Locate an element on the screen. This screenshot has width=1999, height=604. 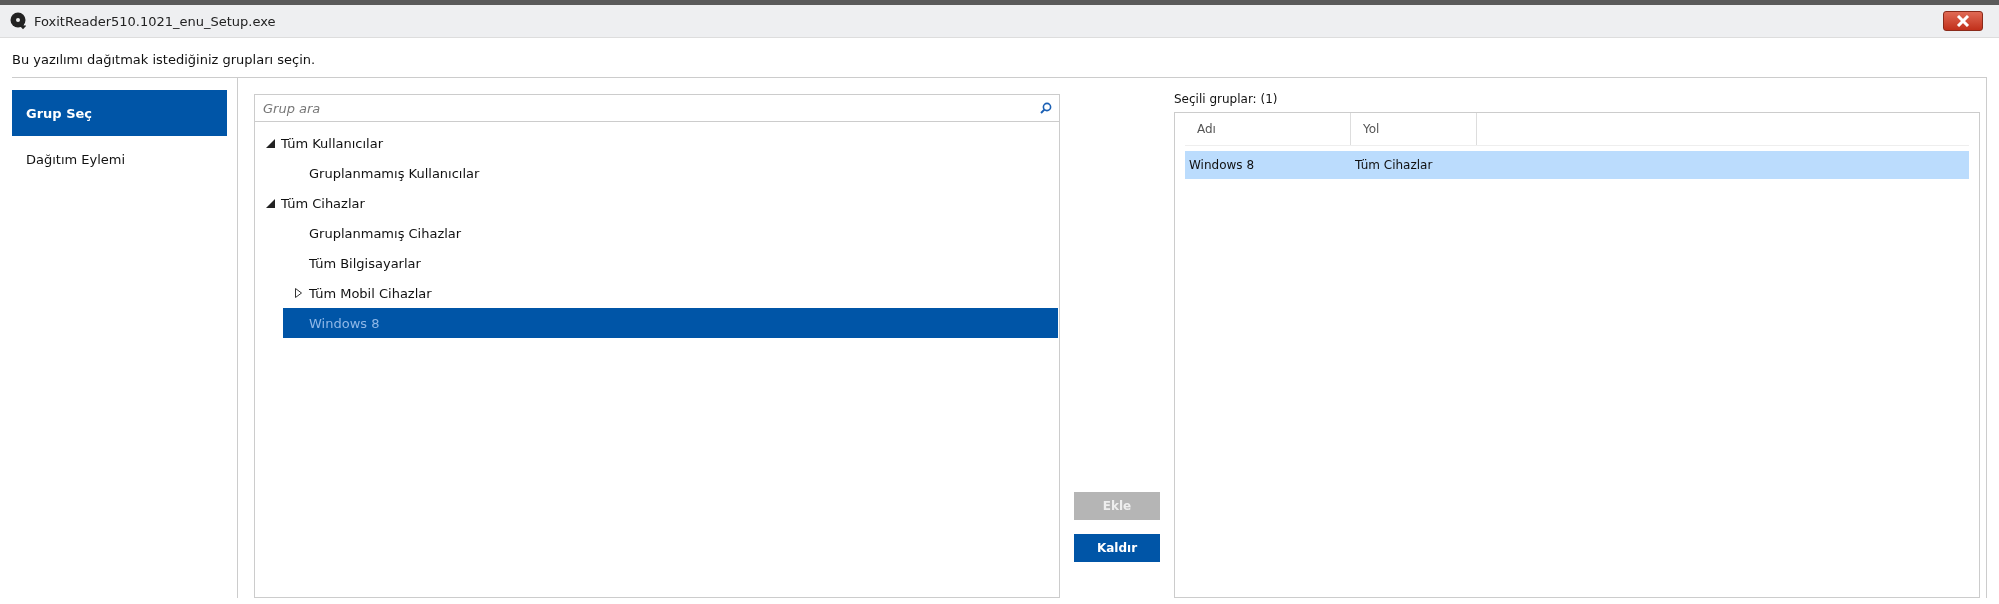
window-title: FoxitReader510.1021_enu_Setup.exe is located at coordinates (155, 21).